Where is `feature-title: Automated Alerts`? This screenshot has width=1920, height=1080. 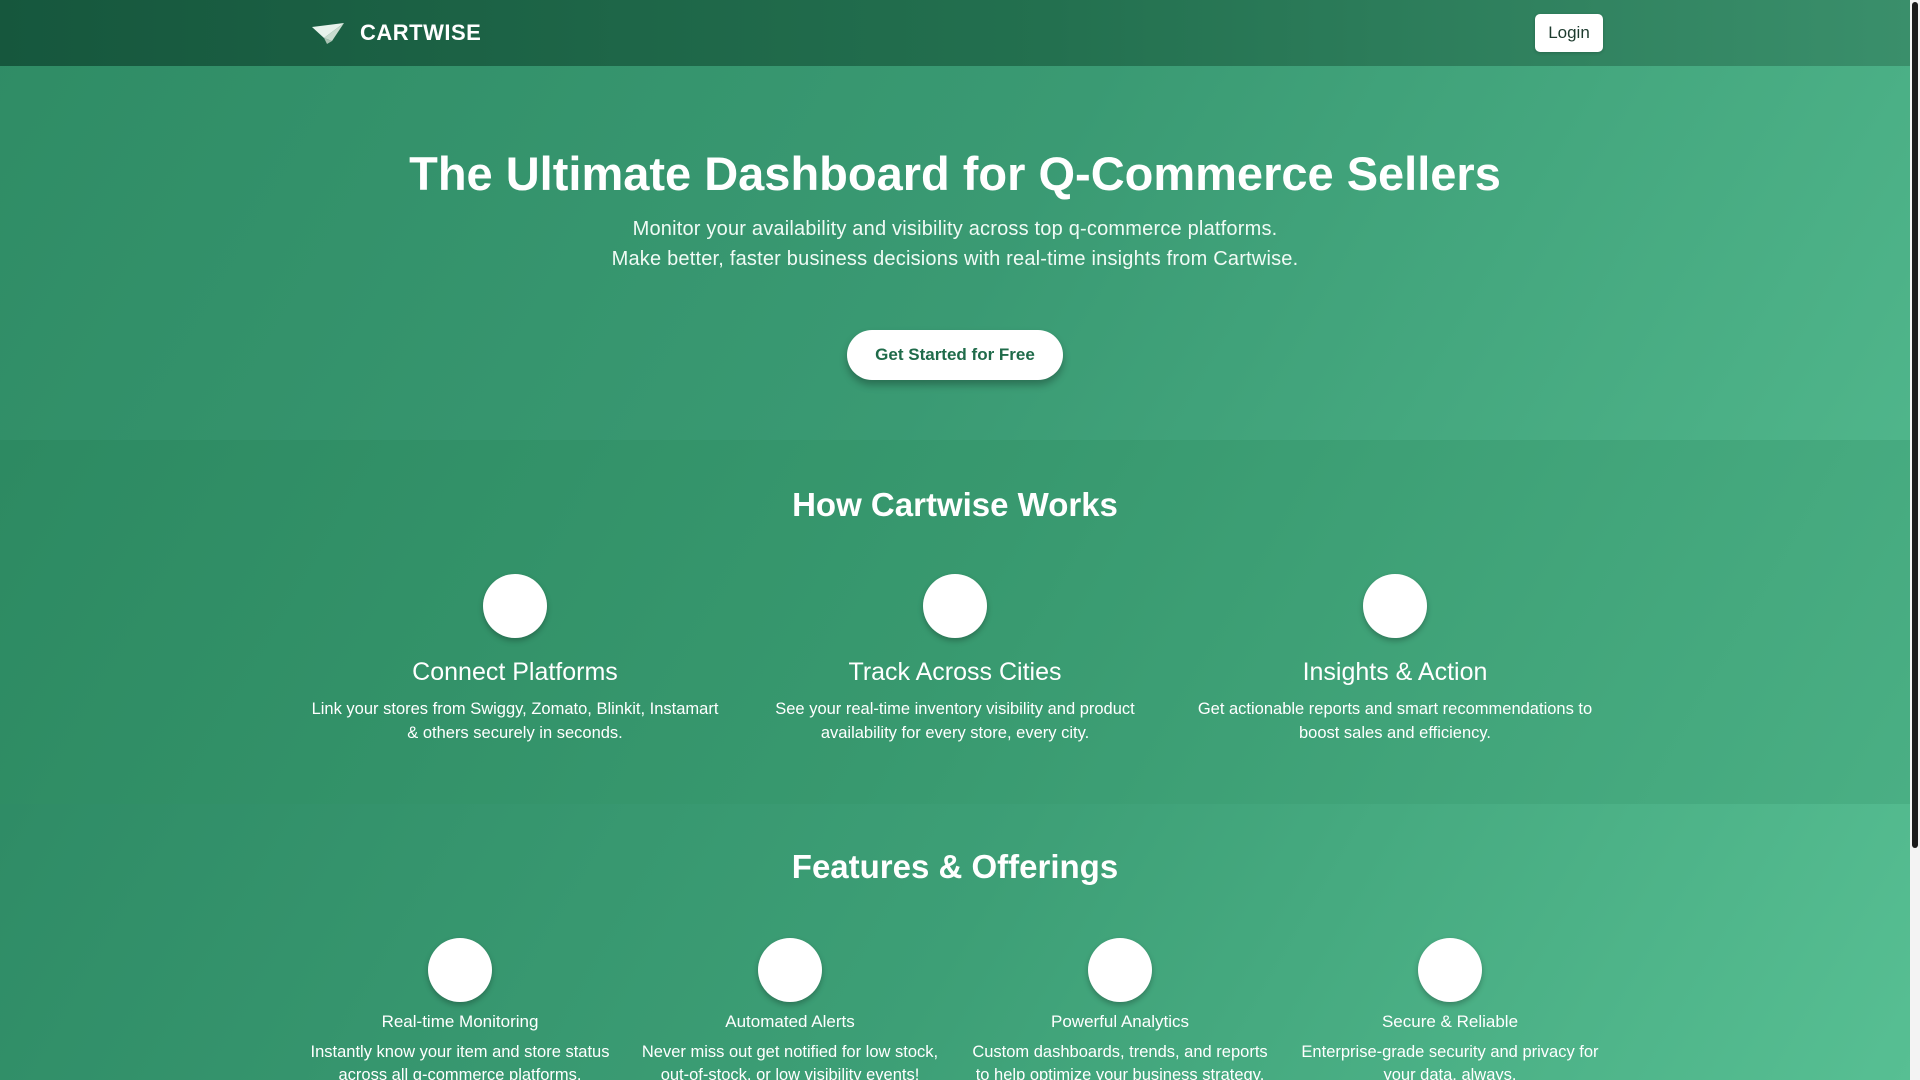 feature-title: Automated Alerts is located at coordinates (790, 1021).